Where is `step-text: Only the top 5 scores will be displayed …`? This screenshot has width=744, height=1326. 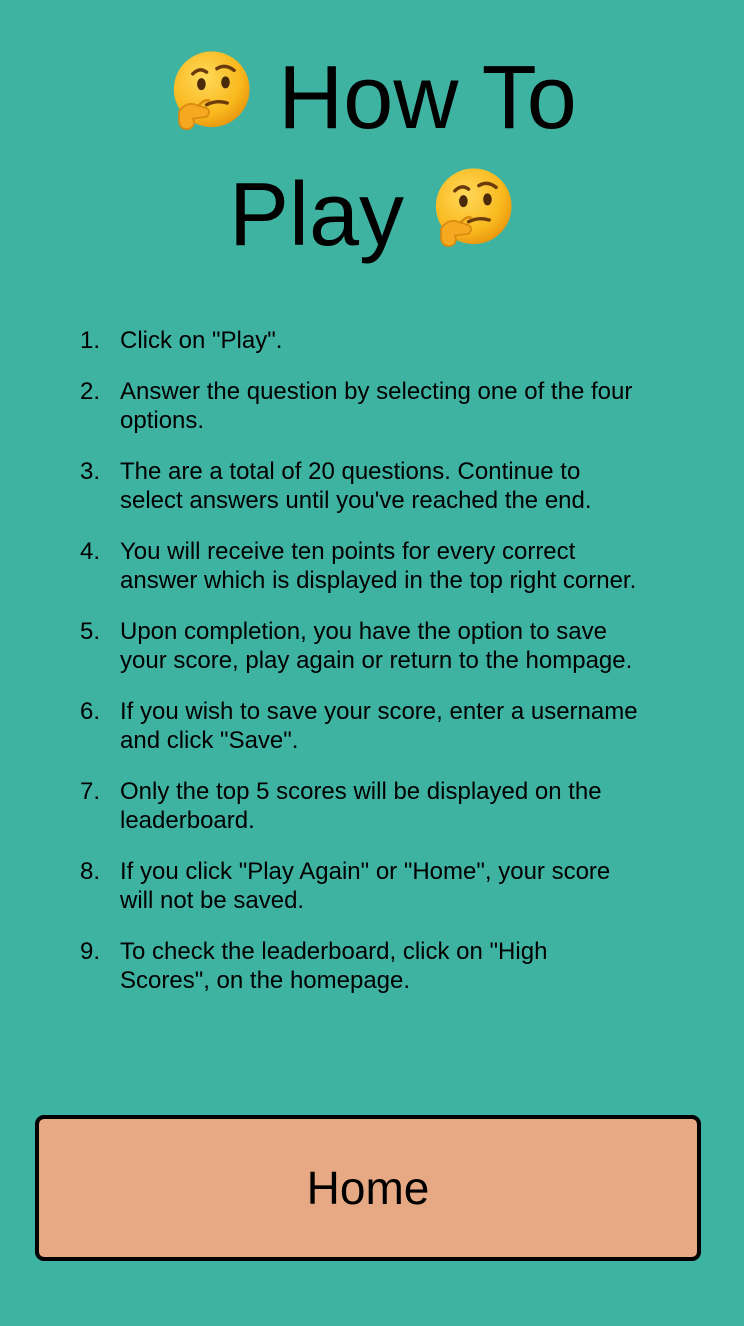
step-text: Only the top 5 scores will be displayed … is located at coordinates (361, 806).